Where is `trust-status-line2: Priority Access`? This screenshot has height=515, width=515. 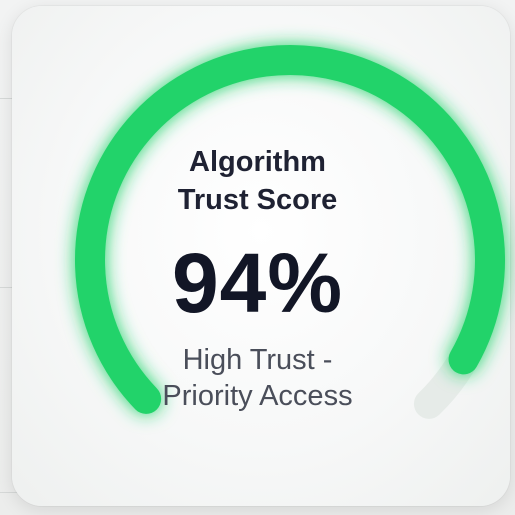 trust-status-line2: Priority Access is located at coordinates (257, 396).